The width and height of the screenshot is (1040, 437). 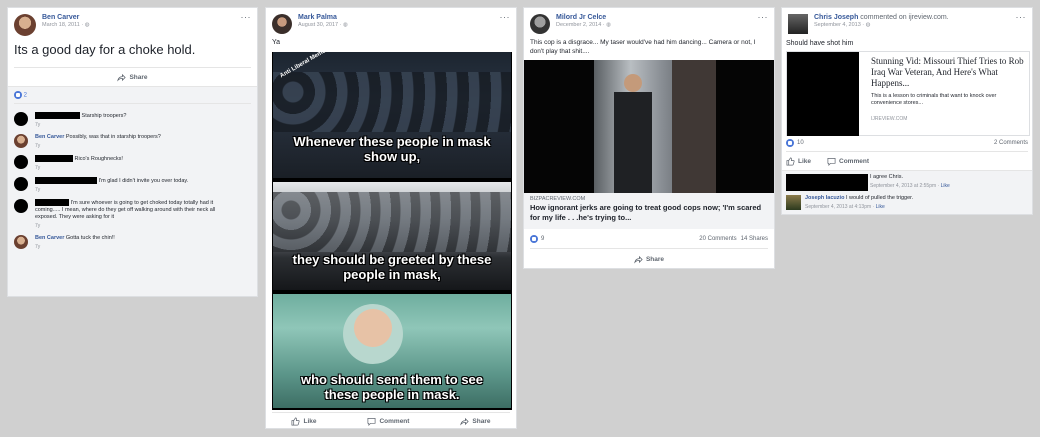 I want to click on reaction-summary: 2, so click(x=132, y=95).